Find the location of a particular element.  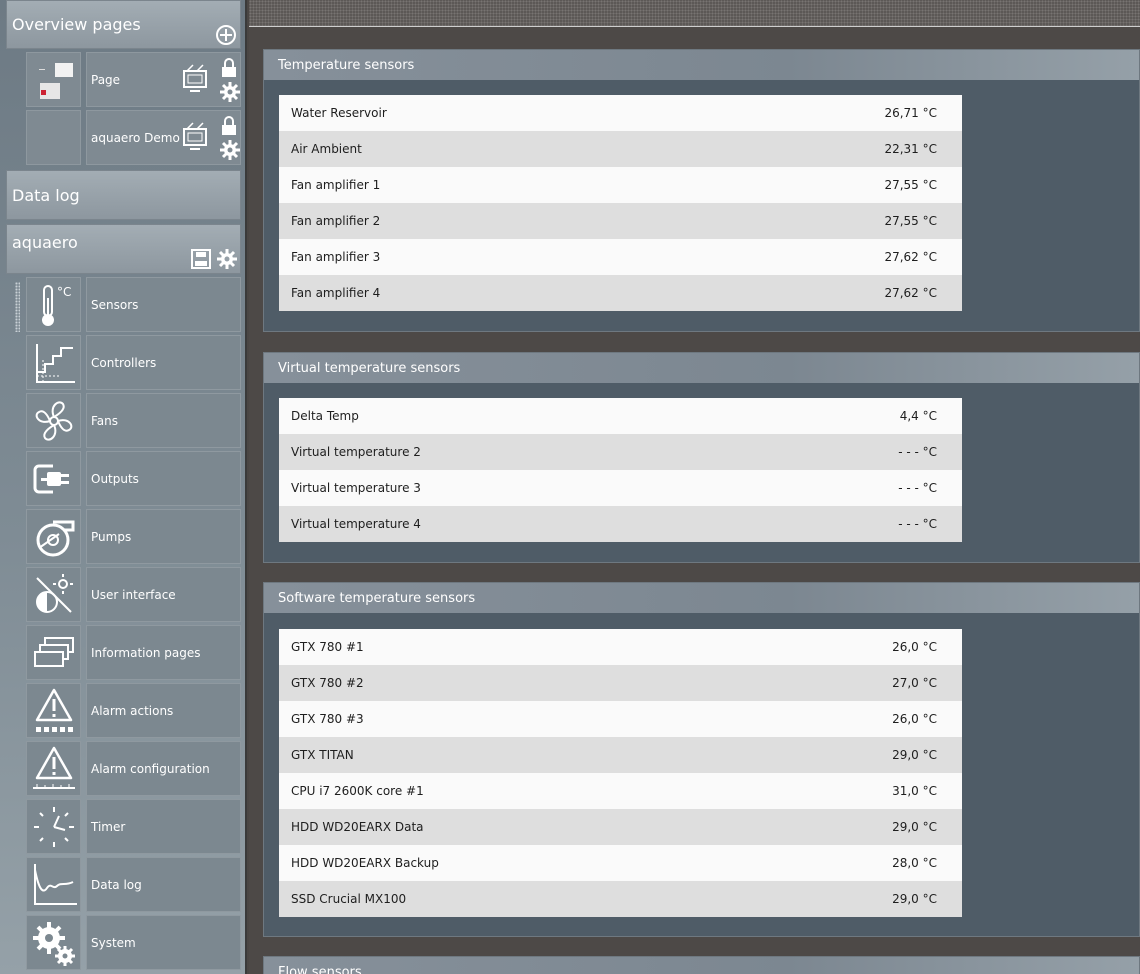

nav-label: Information pages is located at coordinates (146, 653).